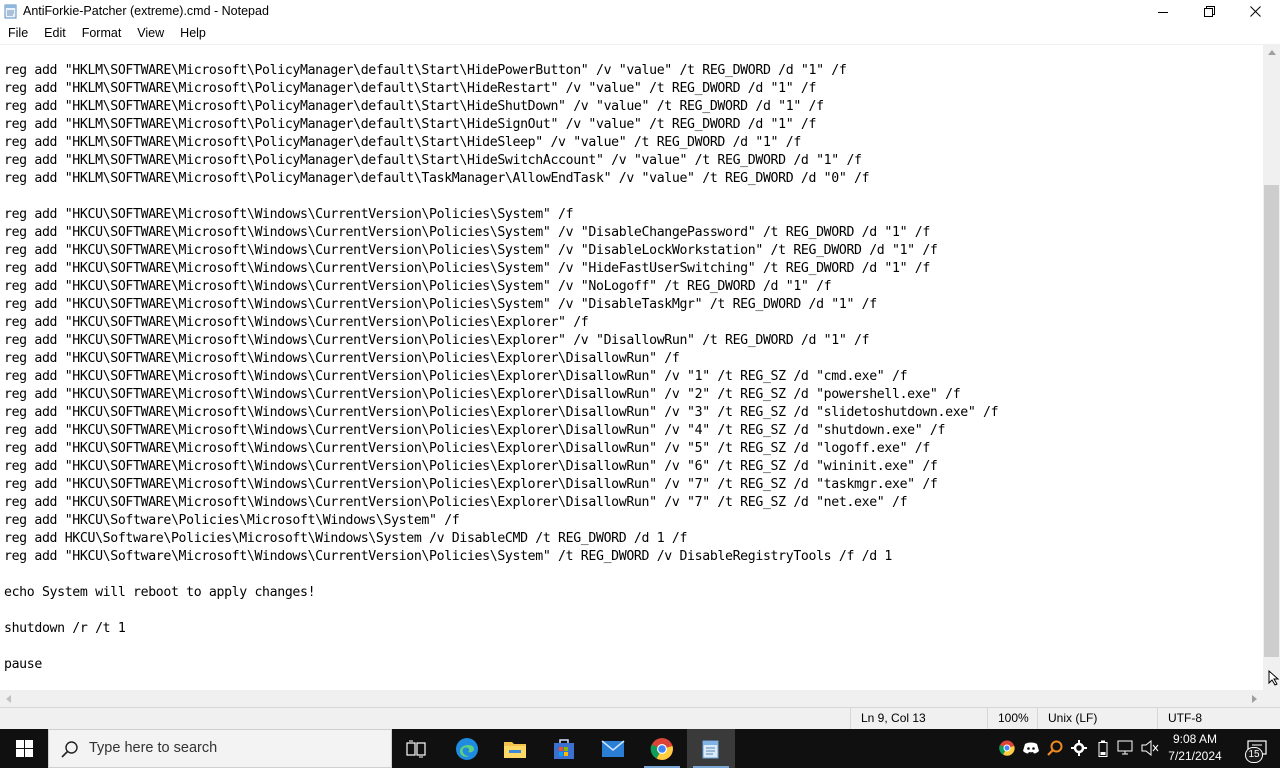 This screenshot has height=768, width=1280. Describe the element at coordinates (1254, 755) in the screenshot. I see `notification-count-badge: 15` at that location.